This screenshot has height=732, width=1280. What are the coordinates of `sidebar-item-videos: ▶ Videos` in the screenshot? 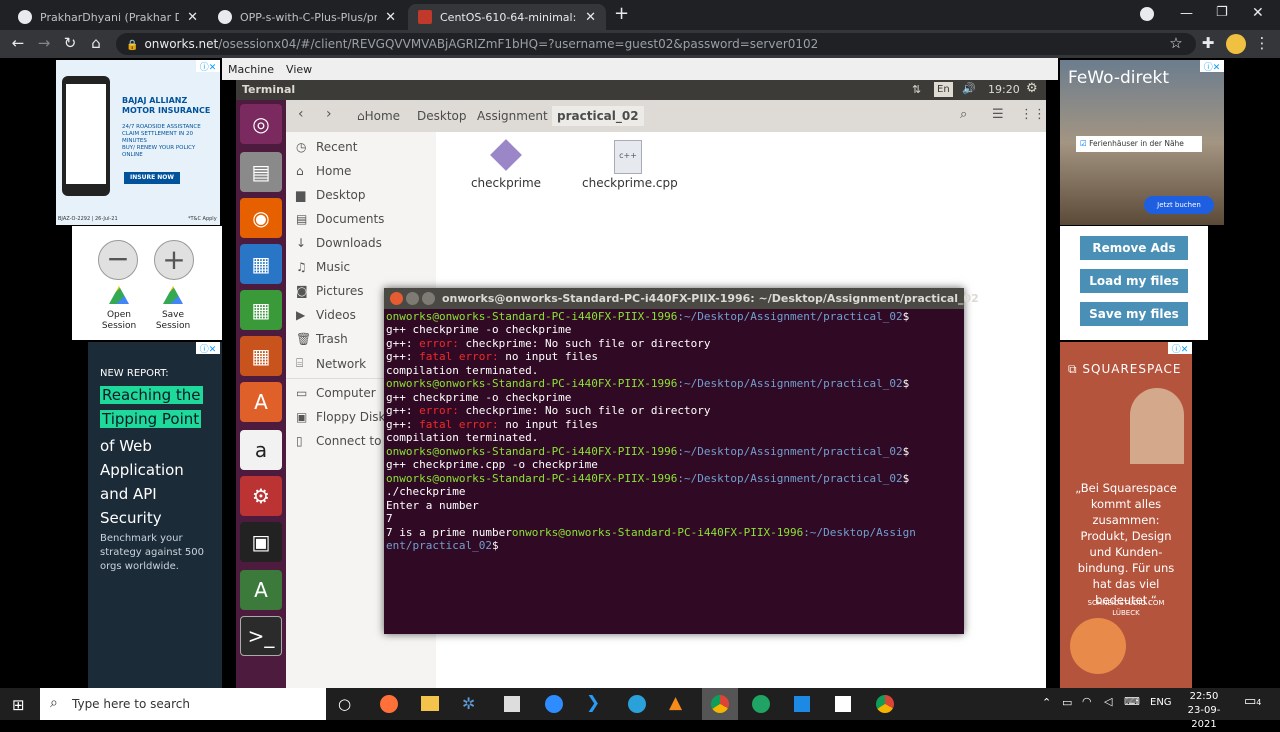 It's located at (326, 315).